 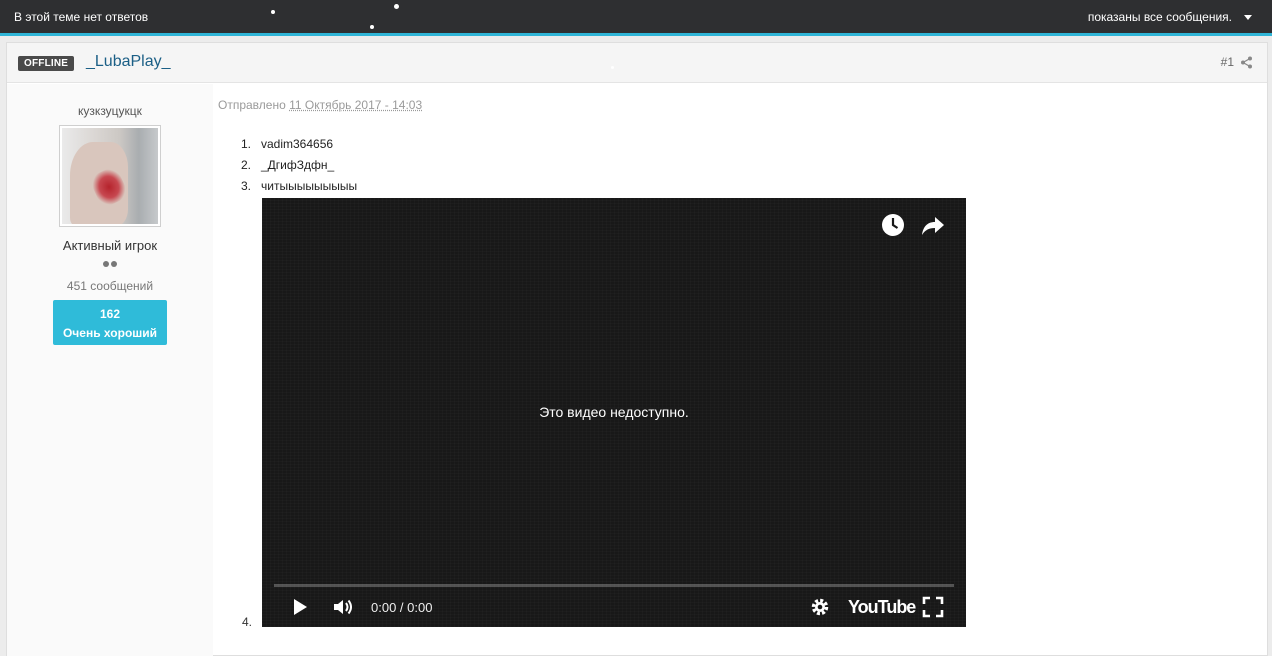 What do you see at coordinates (893, 225) in the screenshot?
I see `watch-later-icon` at bounding box center [893, 225].